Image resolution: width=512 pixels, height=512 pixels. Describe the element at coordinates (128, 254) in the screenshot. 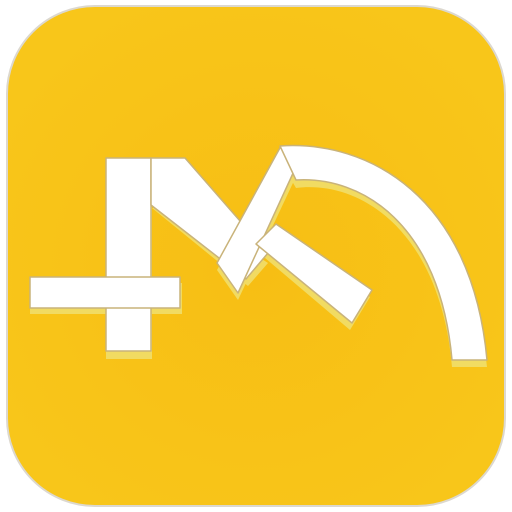

I see `logo-cross-vertical-bar` at that location.